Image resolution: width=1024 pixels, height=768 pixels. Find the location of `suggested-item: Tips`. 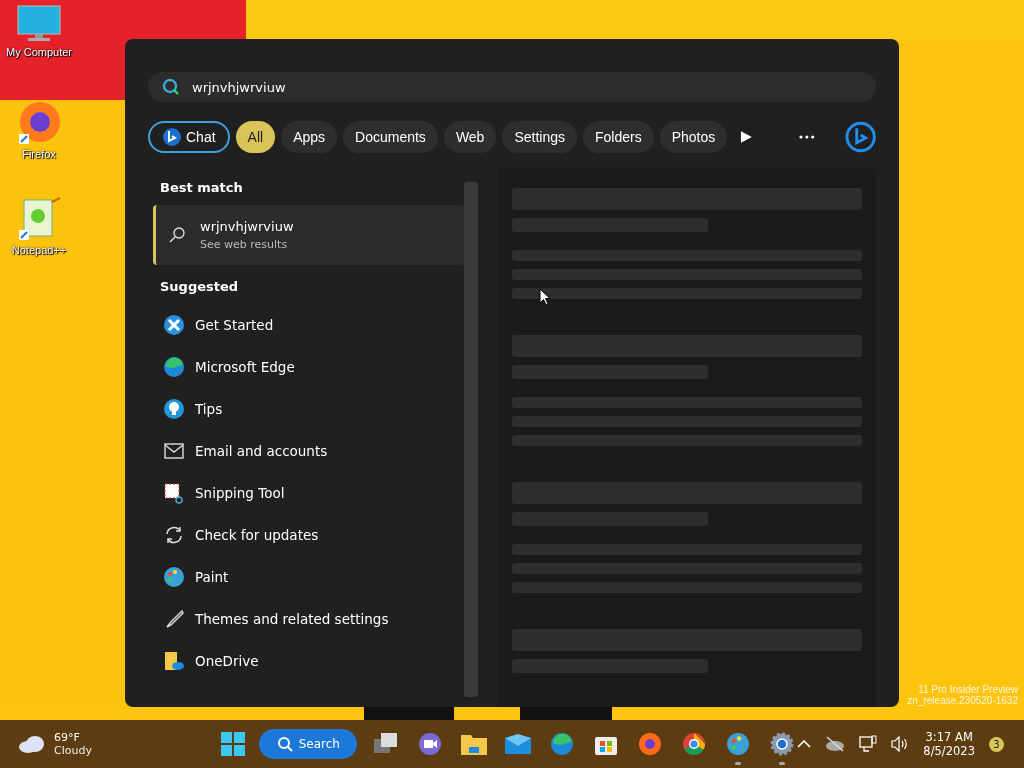

suggested-item: Tips is located at coordinates (308, 409).